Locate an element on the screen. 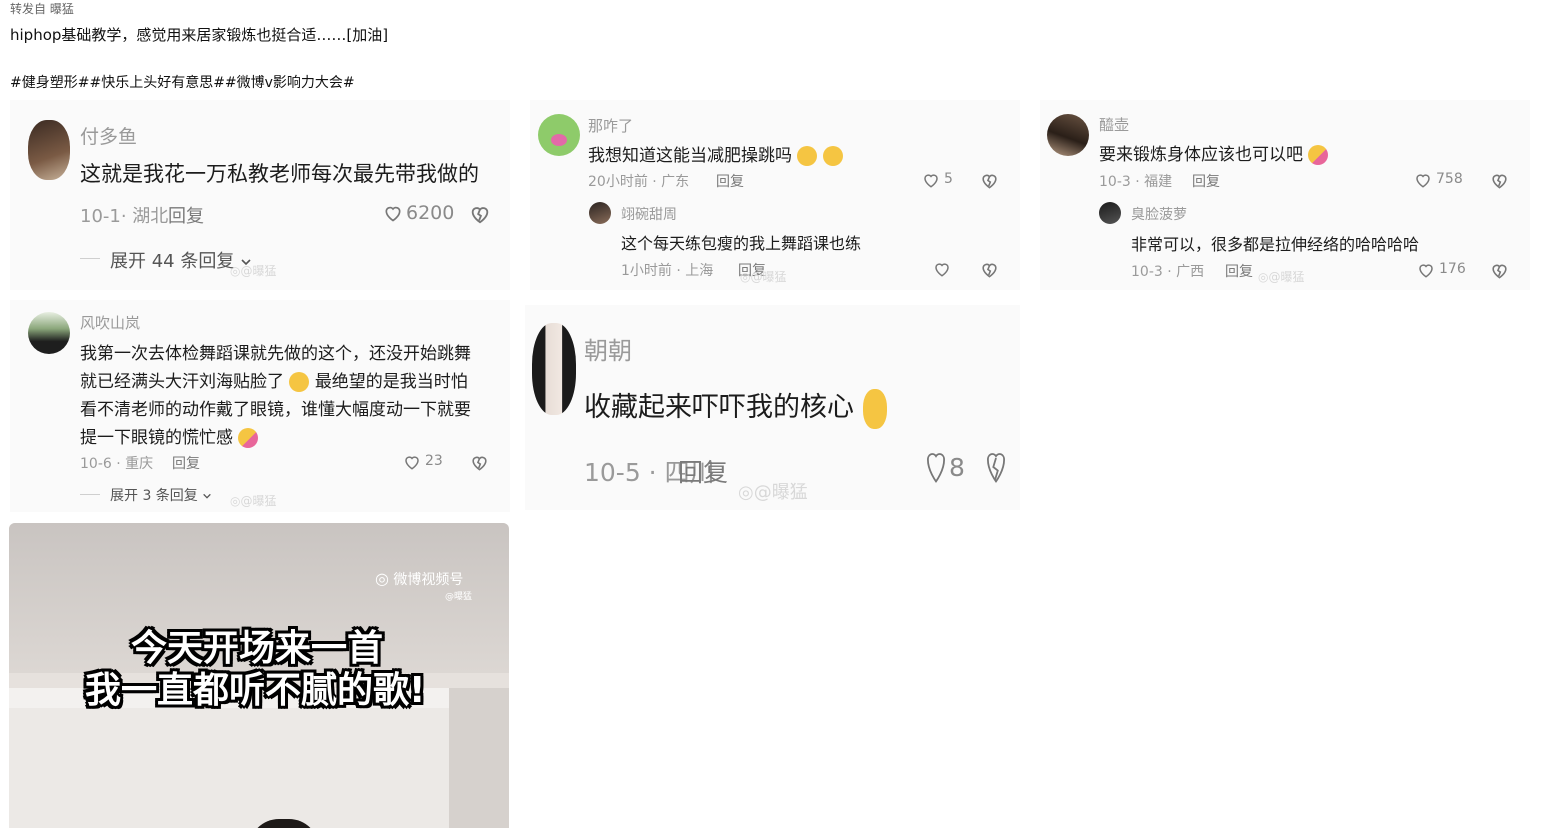 This screenshot has width=1547, height=828. like-count: 758 is located at coordinates (1449, 179).